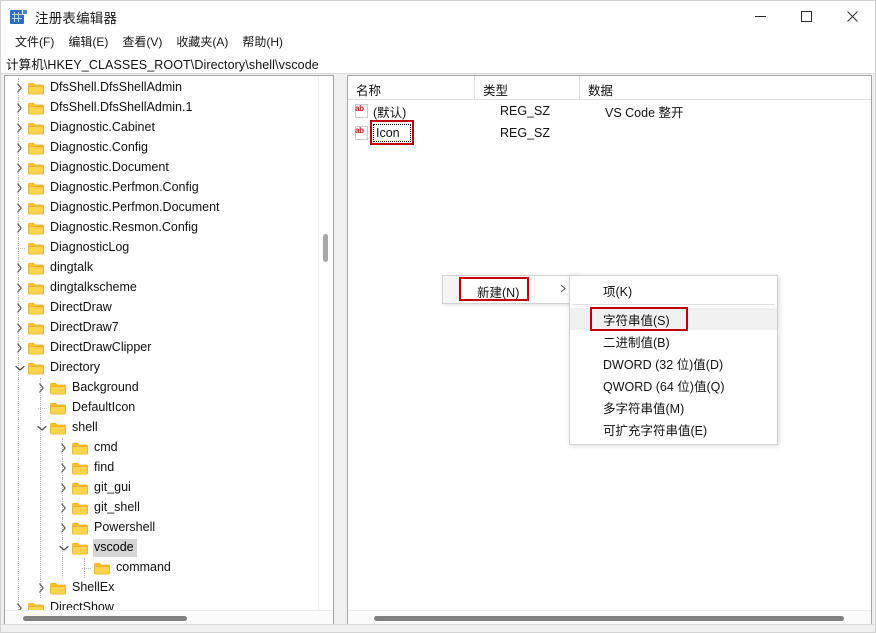 Image resolution: width=876 pixels, height=633 pixels. Describe the element at coordinates (161, 128) in the screenshot. I see `tree-item-diagnostic-cabinet: Diagnostic.Cabinet` at that location.